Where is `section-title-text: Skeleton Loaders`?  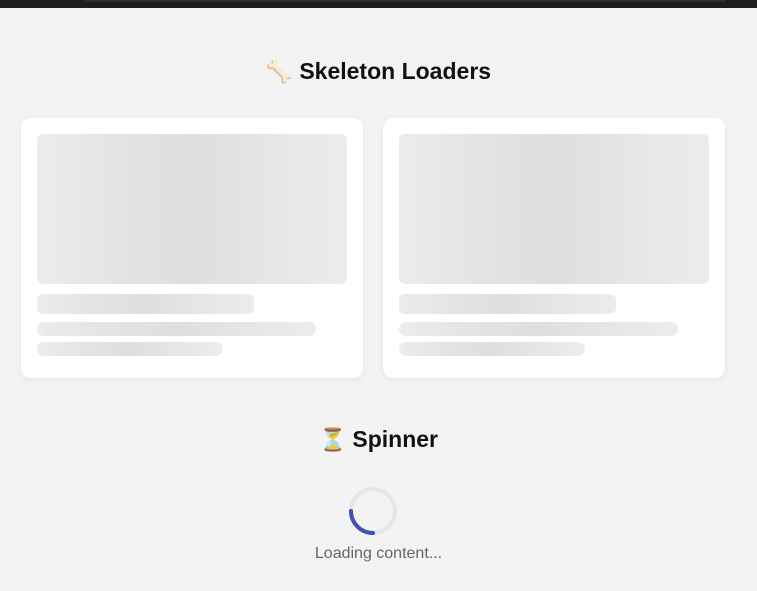
section-title-text: Skeleton Loaders is located at coordinates (395, 71).